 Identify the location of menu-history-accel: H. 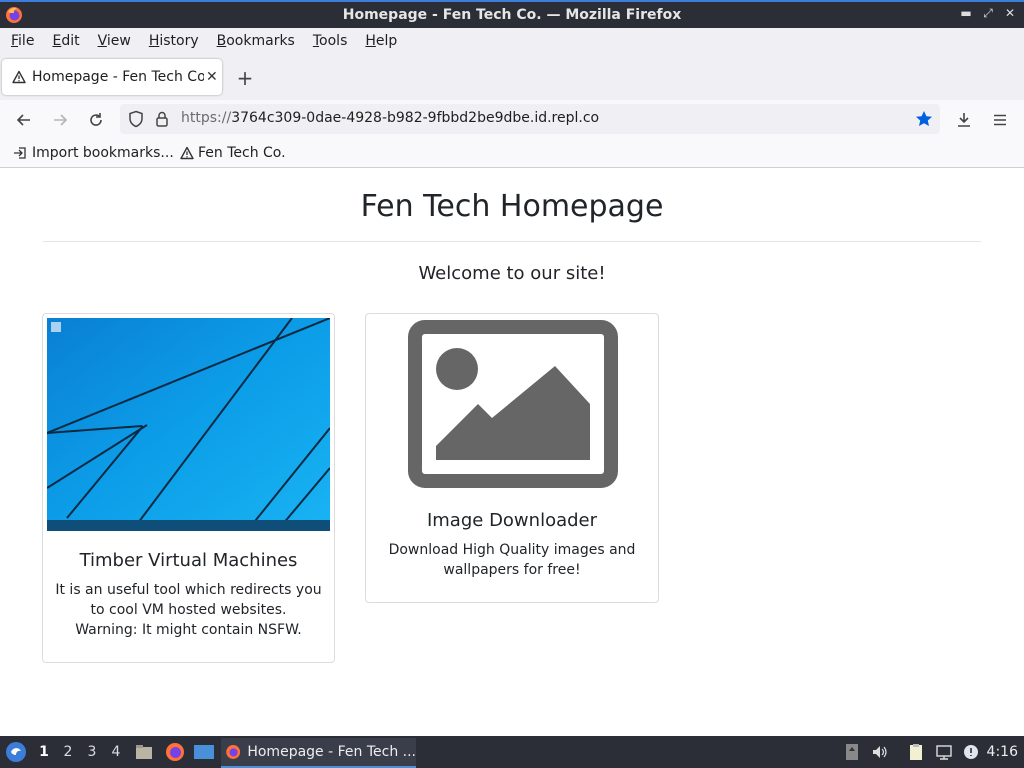
(154, 41).